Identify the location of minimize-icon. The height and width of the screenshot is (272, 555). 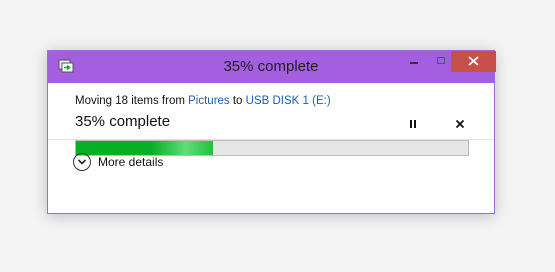
(414, 62).